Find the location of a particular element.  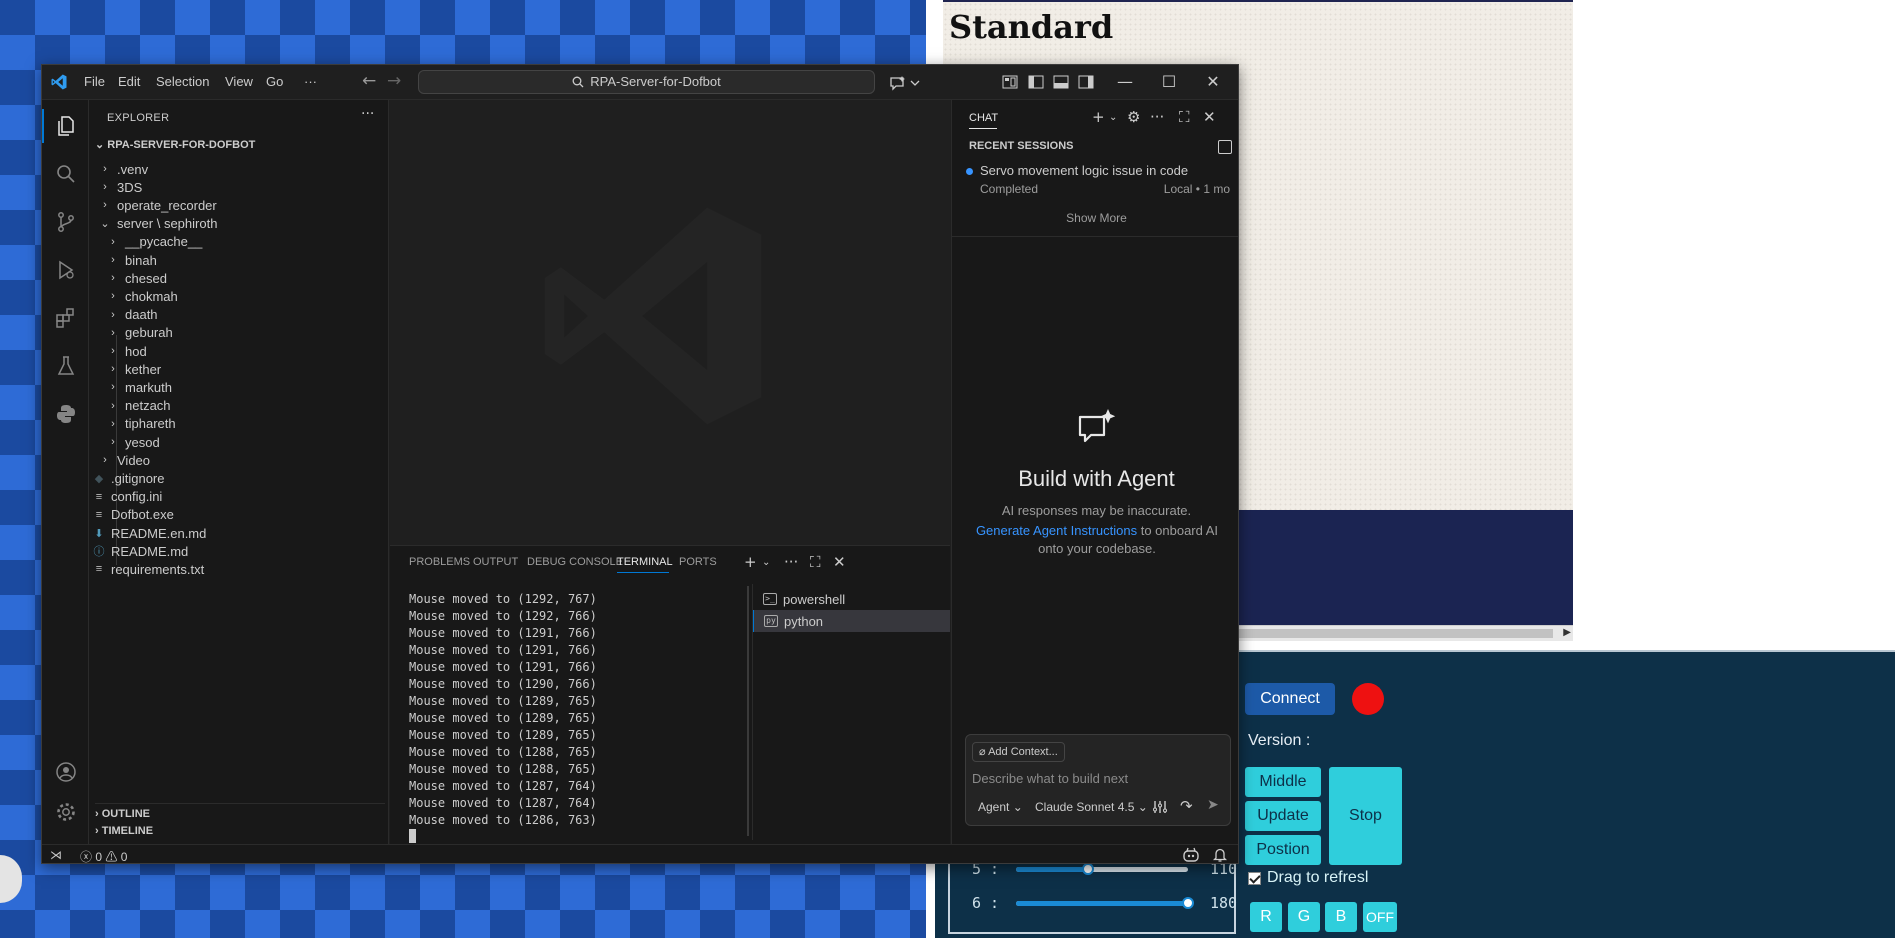

project-root-folder: ⌄ RPA-SERVER-FOR-DOFBOT is located at coordinates (175, 144).